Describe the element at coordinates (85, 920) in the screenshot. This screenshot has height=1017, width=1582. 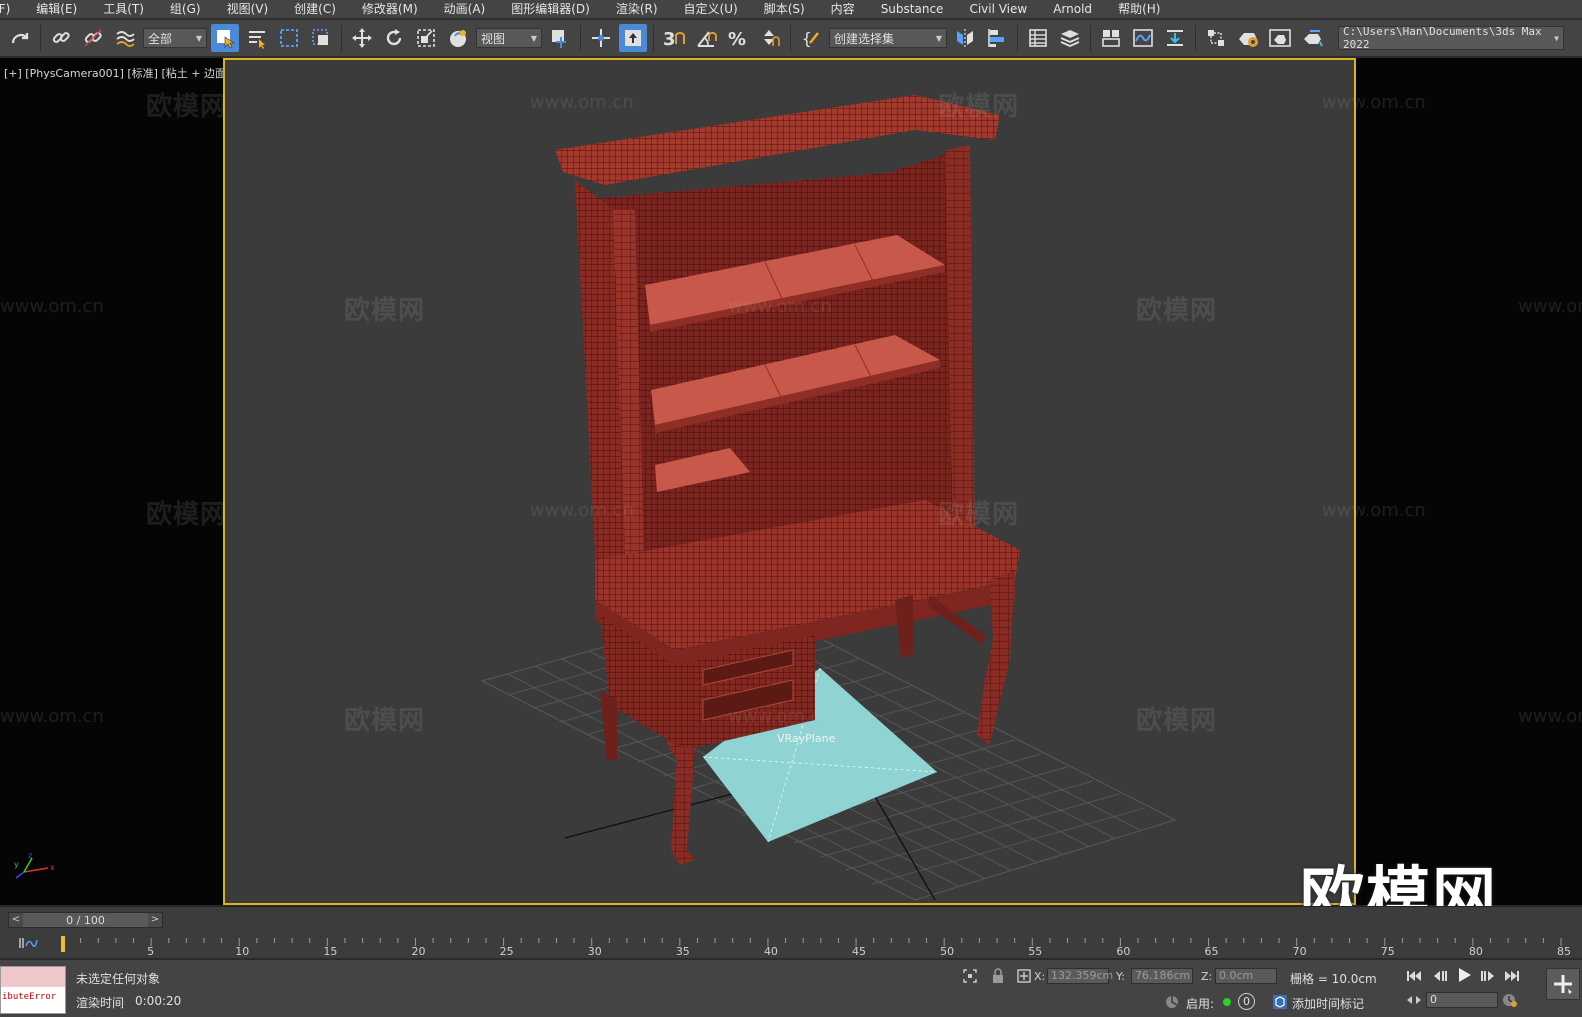
I see `time-slider: < 0 / 100 >` at that location.